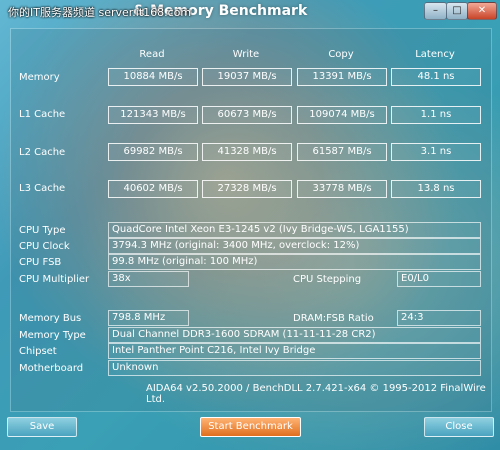 The image size is (500, 450). What do you see at coordinates (439, 279) in the screenshot?
I see `cpu-stepping-value: E0/L0` at bounding box center [439, 279].